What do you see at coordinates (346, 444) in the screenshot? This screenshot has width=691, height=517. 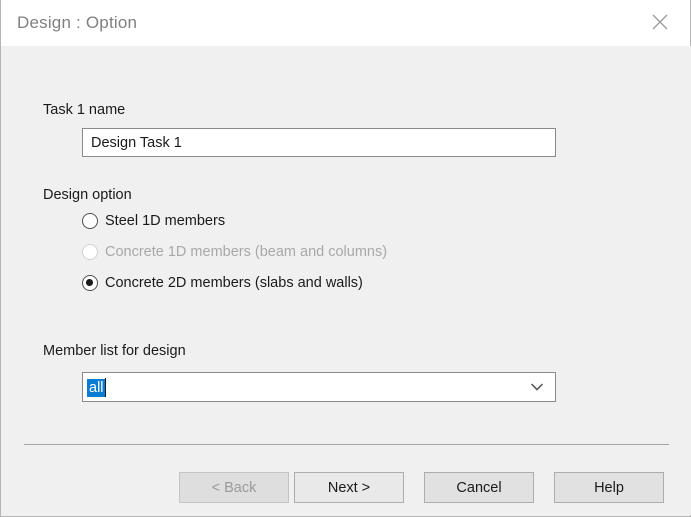 I see `footer-separator` at bounding box center [346, 444].